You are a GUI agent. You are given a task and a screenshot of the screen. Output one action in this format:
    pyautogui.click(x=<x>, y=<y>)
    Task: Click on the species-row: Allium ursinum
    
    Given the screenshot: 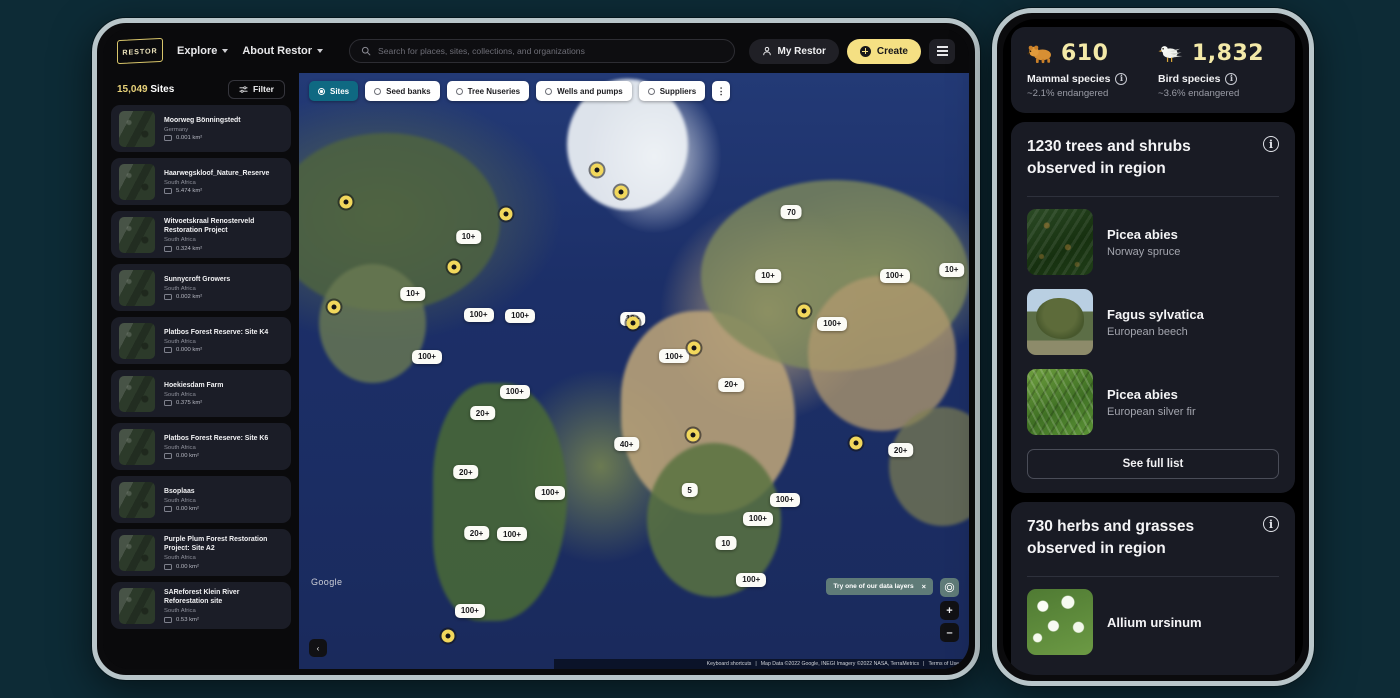 What is the action you would take?
    pyautogui.click(x=1153, y=622)
    